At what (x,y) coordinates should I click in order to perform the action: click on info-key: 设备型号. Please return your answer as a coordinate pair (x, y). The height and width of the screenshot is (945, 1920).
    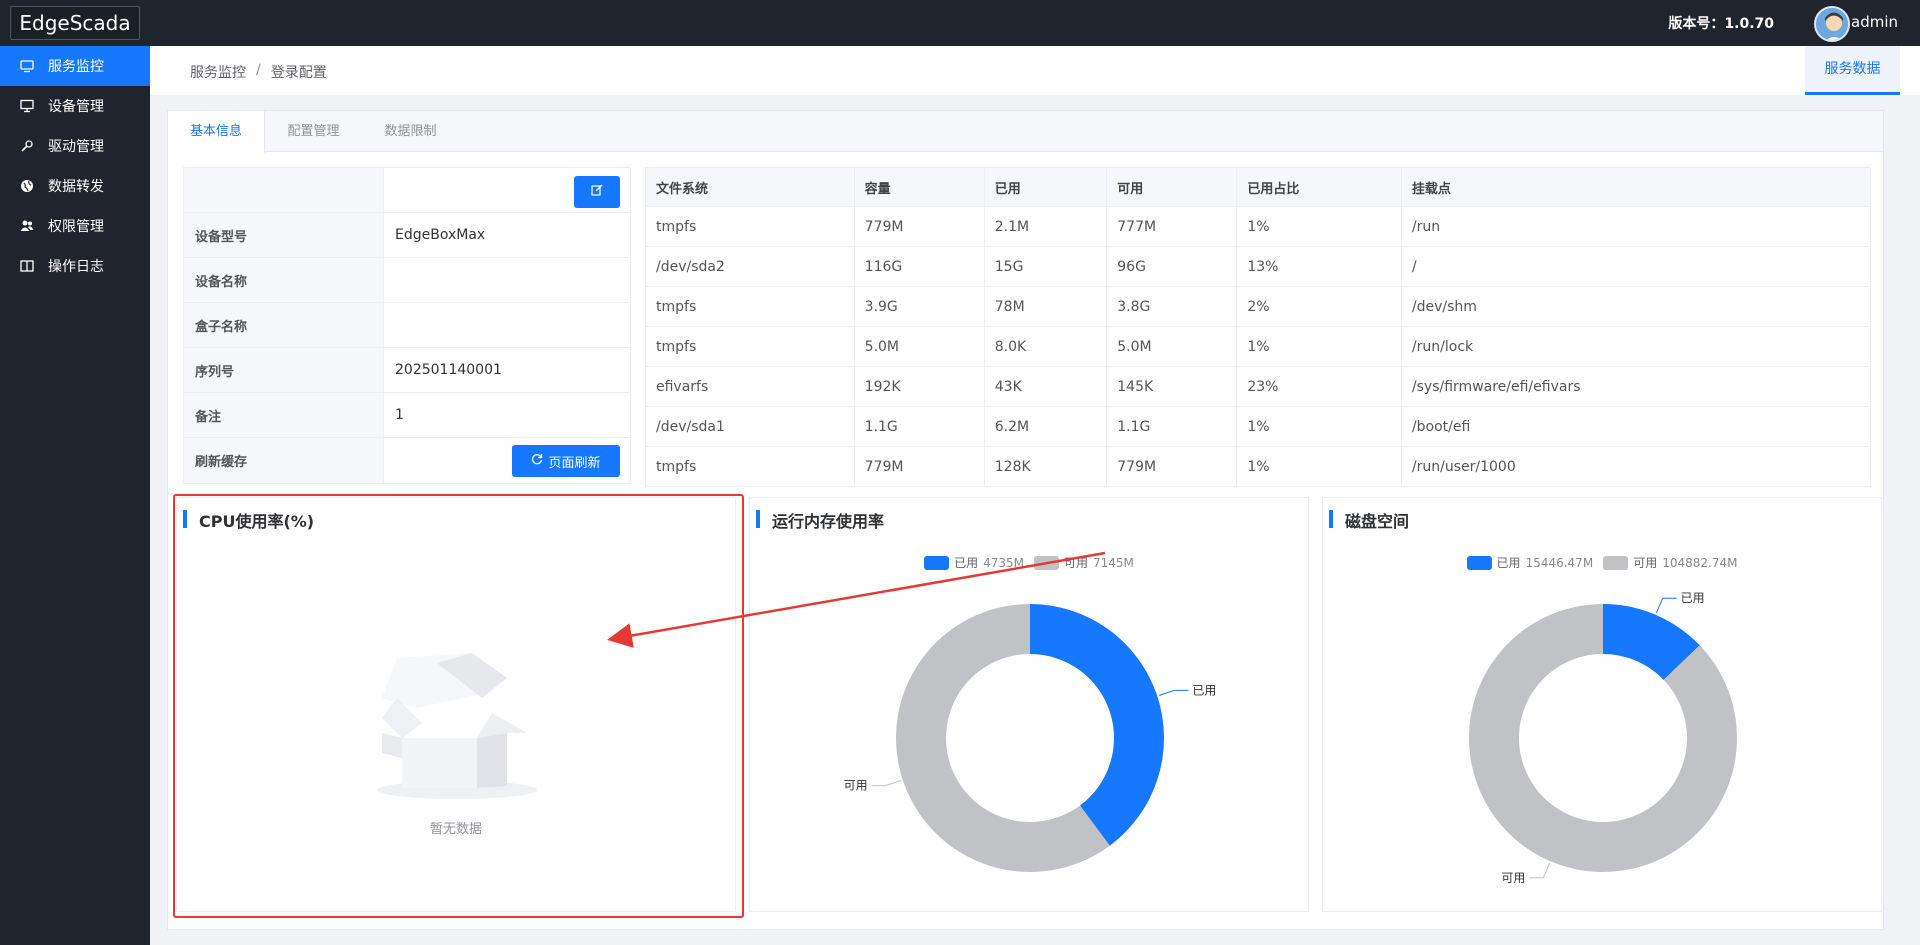
    Looking at the image, I should click on (284, 235).